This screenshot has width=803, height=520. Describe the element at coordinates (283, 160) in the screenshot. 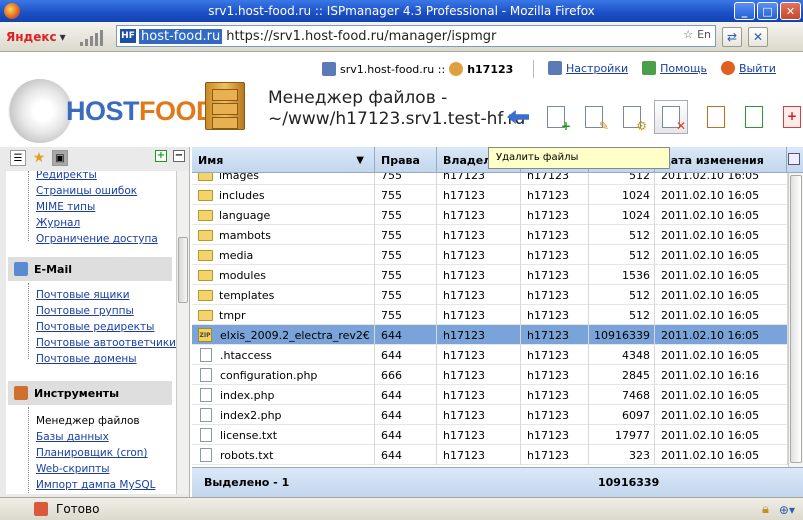

I see `column-name: Имя ▼` at that location.